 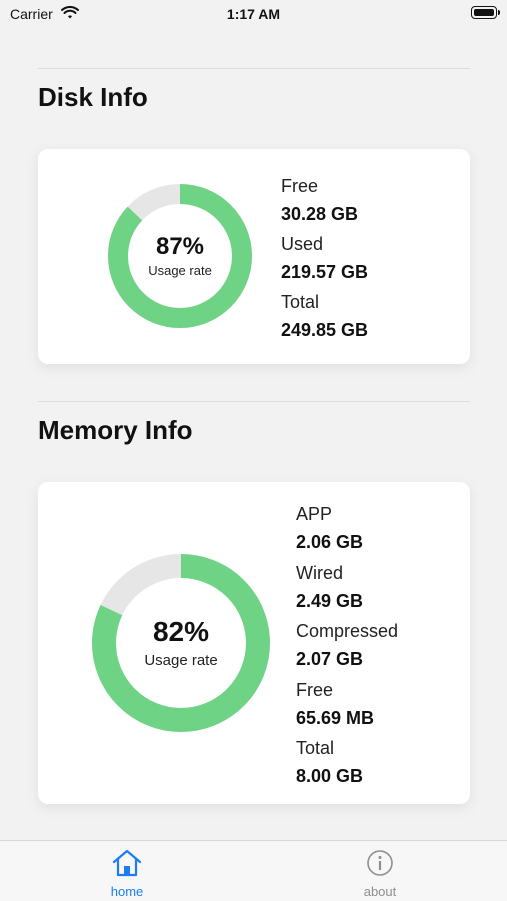 What do you see at coordinates (115, 430) in the screenshot?
I see `memory-info-title: Memory Info` at bounding box center [115, 430].